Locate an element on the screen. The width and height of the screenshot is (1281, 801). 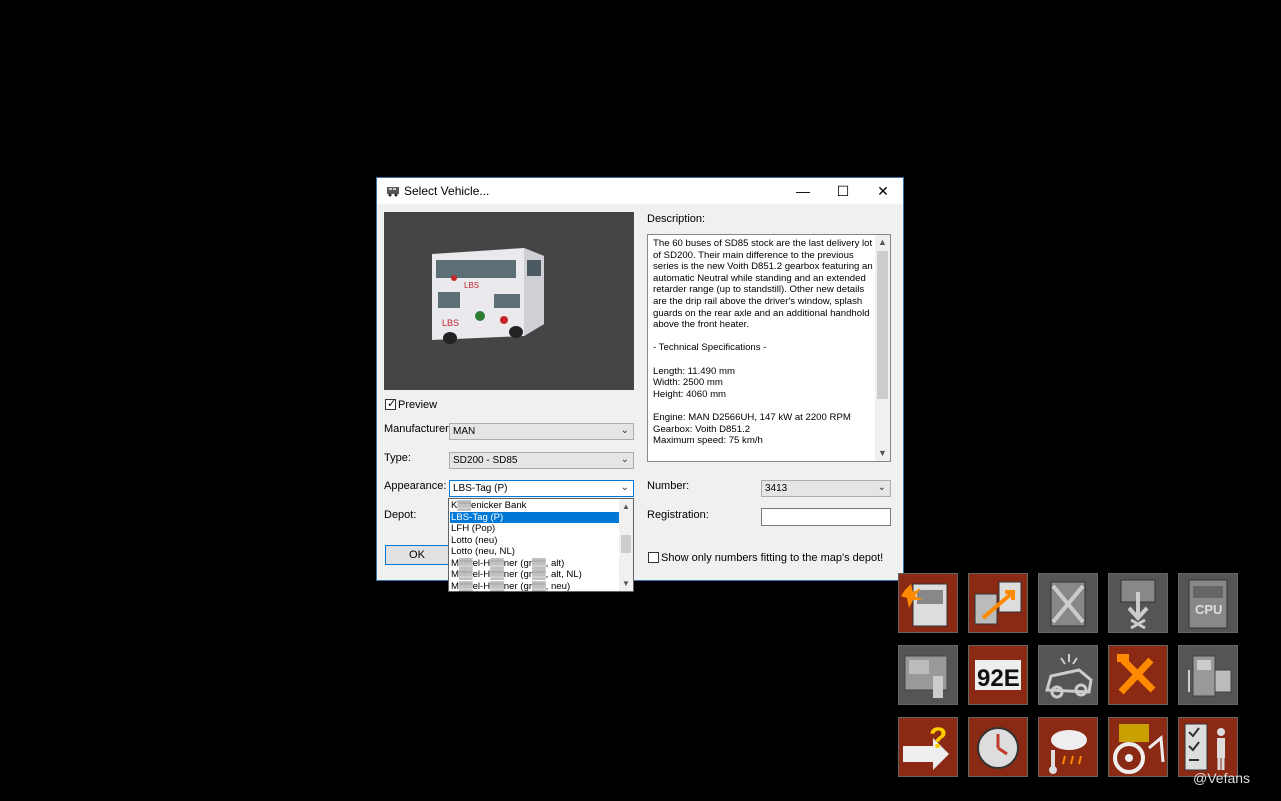
help-exit-icon: ? is located at coordinates (928, 747).